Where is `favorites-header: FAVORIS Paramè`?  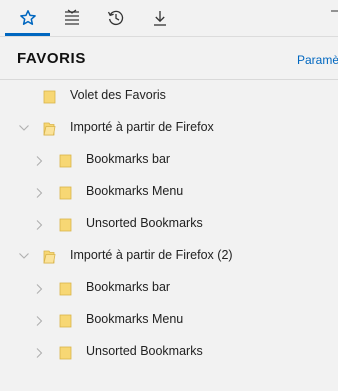 favorites-header: FAVORIS Paramè is located at coordinates (169, 58).